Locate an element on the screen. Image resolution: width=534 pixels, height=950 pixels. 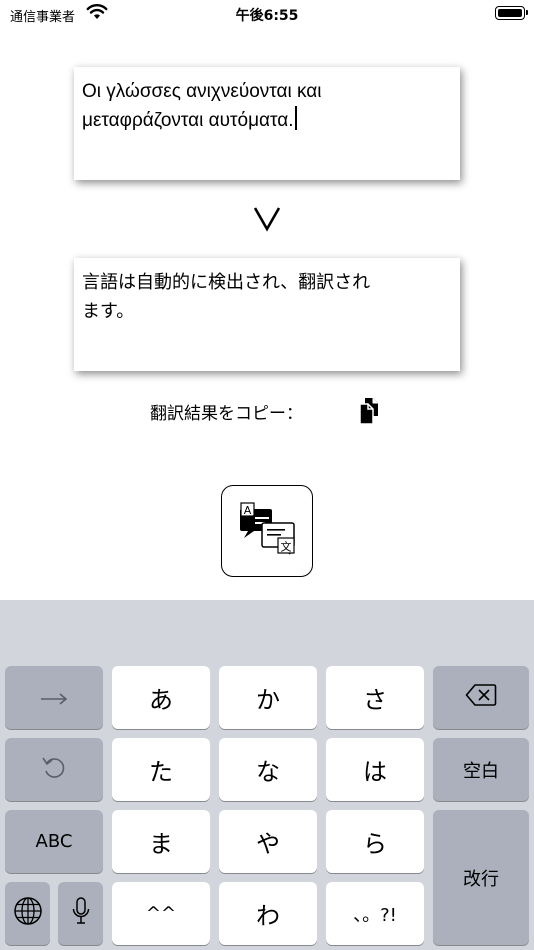
arrow-right-icon is located at coordinates (54, 698).